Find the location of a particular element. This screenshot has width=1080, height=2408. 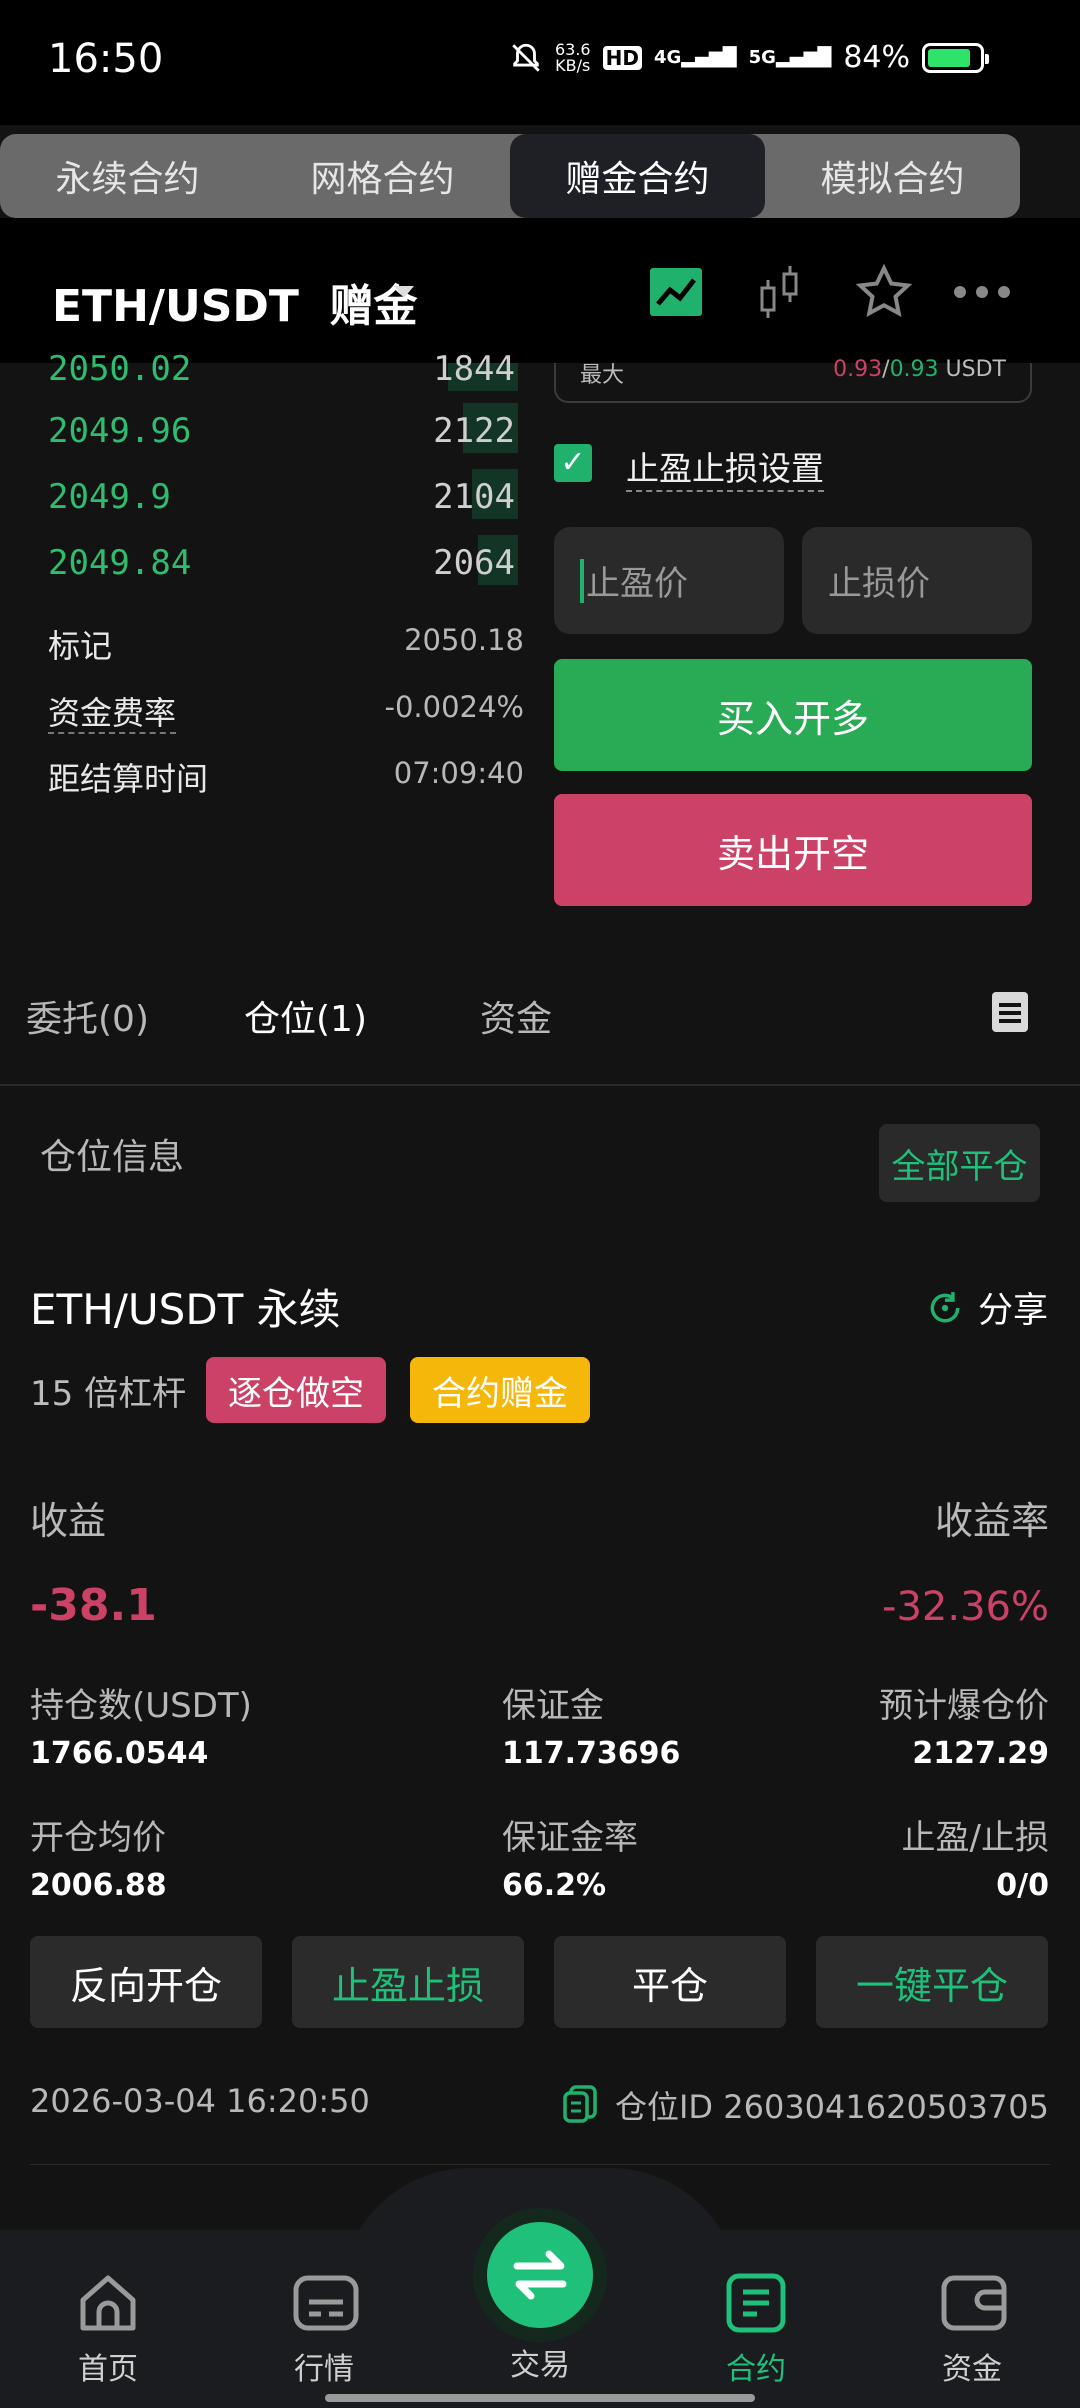

tab-bonus: 赠金合约 is located at coordinates (637, 176).